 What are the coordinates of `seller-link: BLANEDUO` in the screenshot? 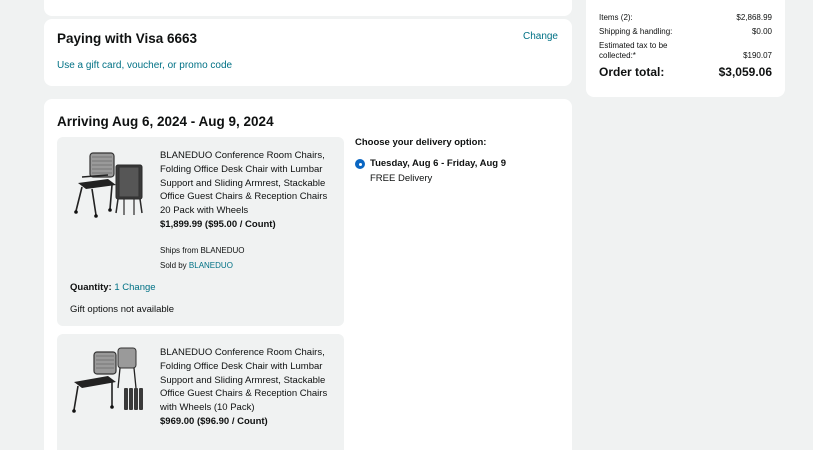 It's located at (211, 265).